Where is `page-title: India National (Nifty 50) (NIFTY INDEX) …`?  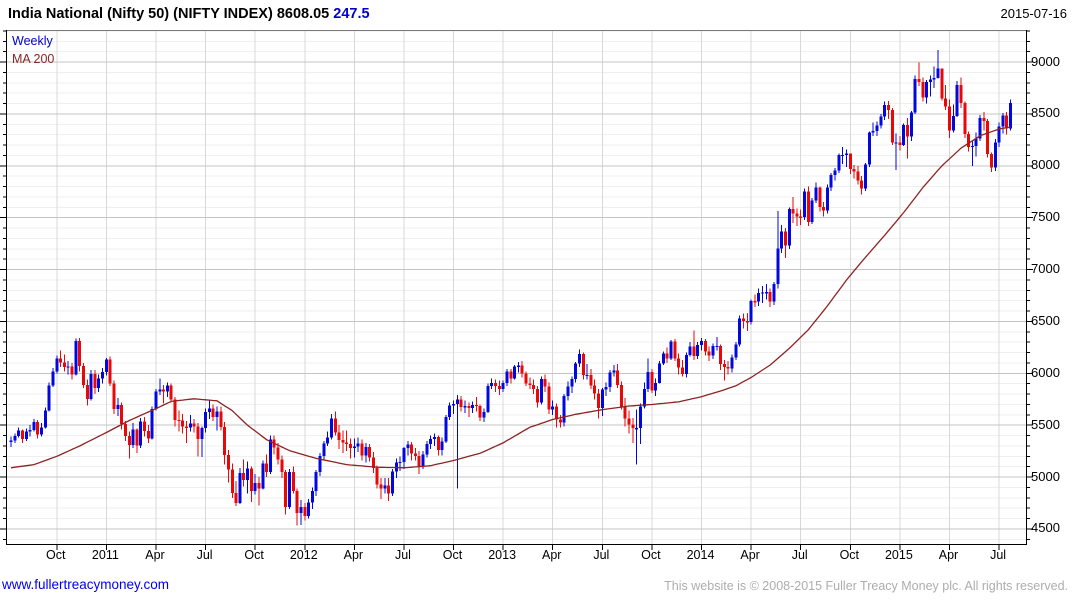 page-title: India National (Nifty 50) (NIFTY INDEX) … is located at coordinates (189, 14).